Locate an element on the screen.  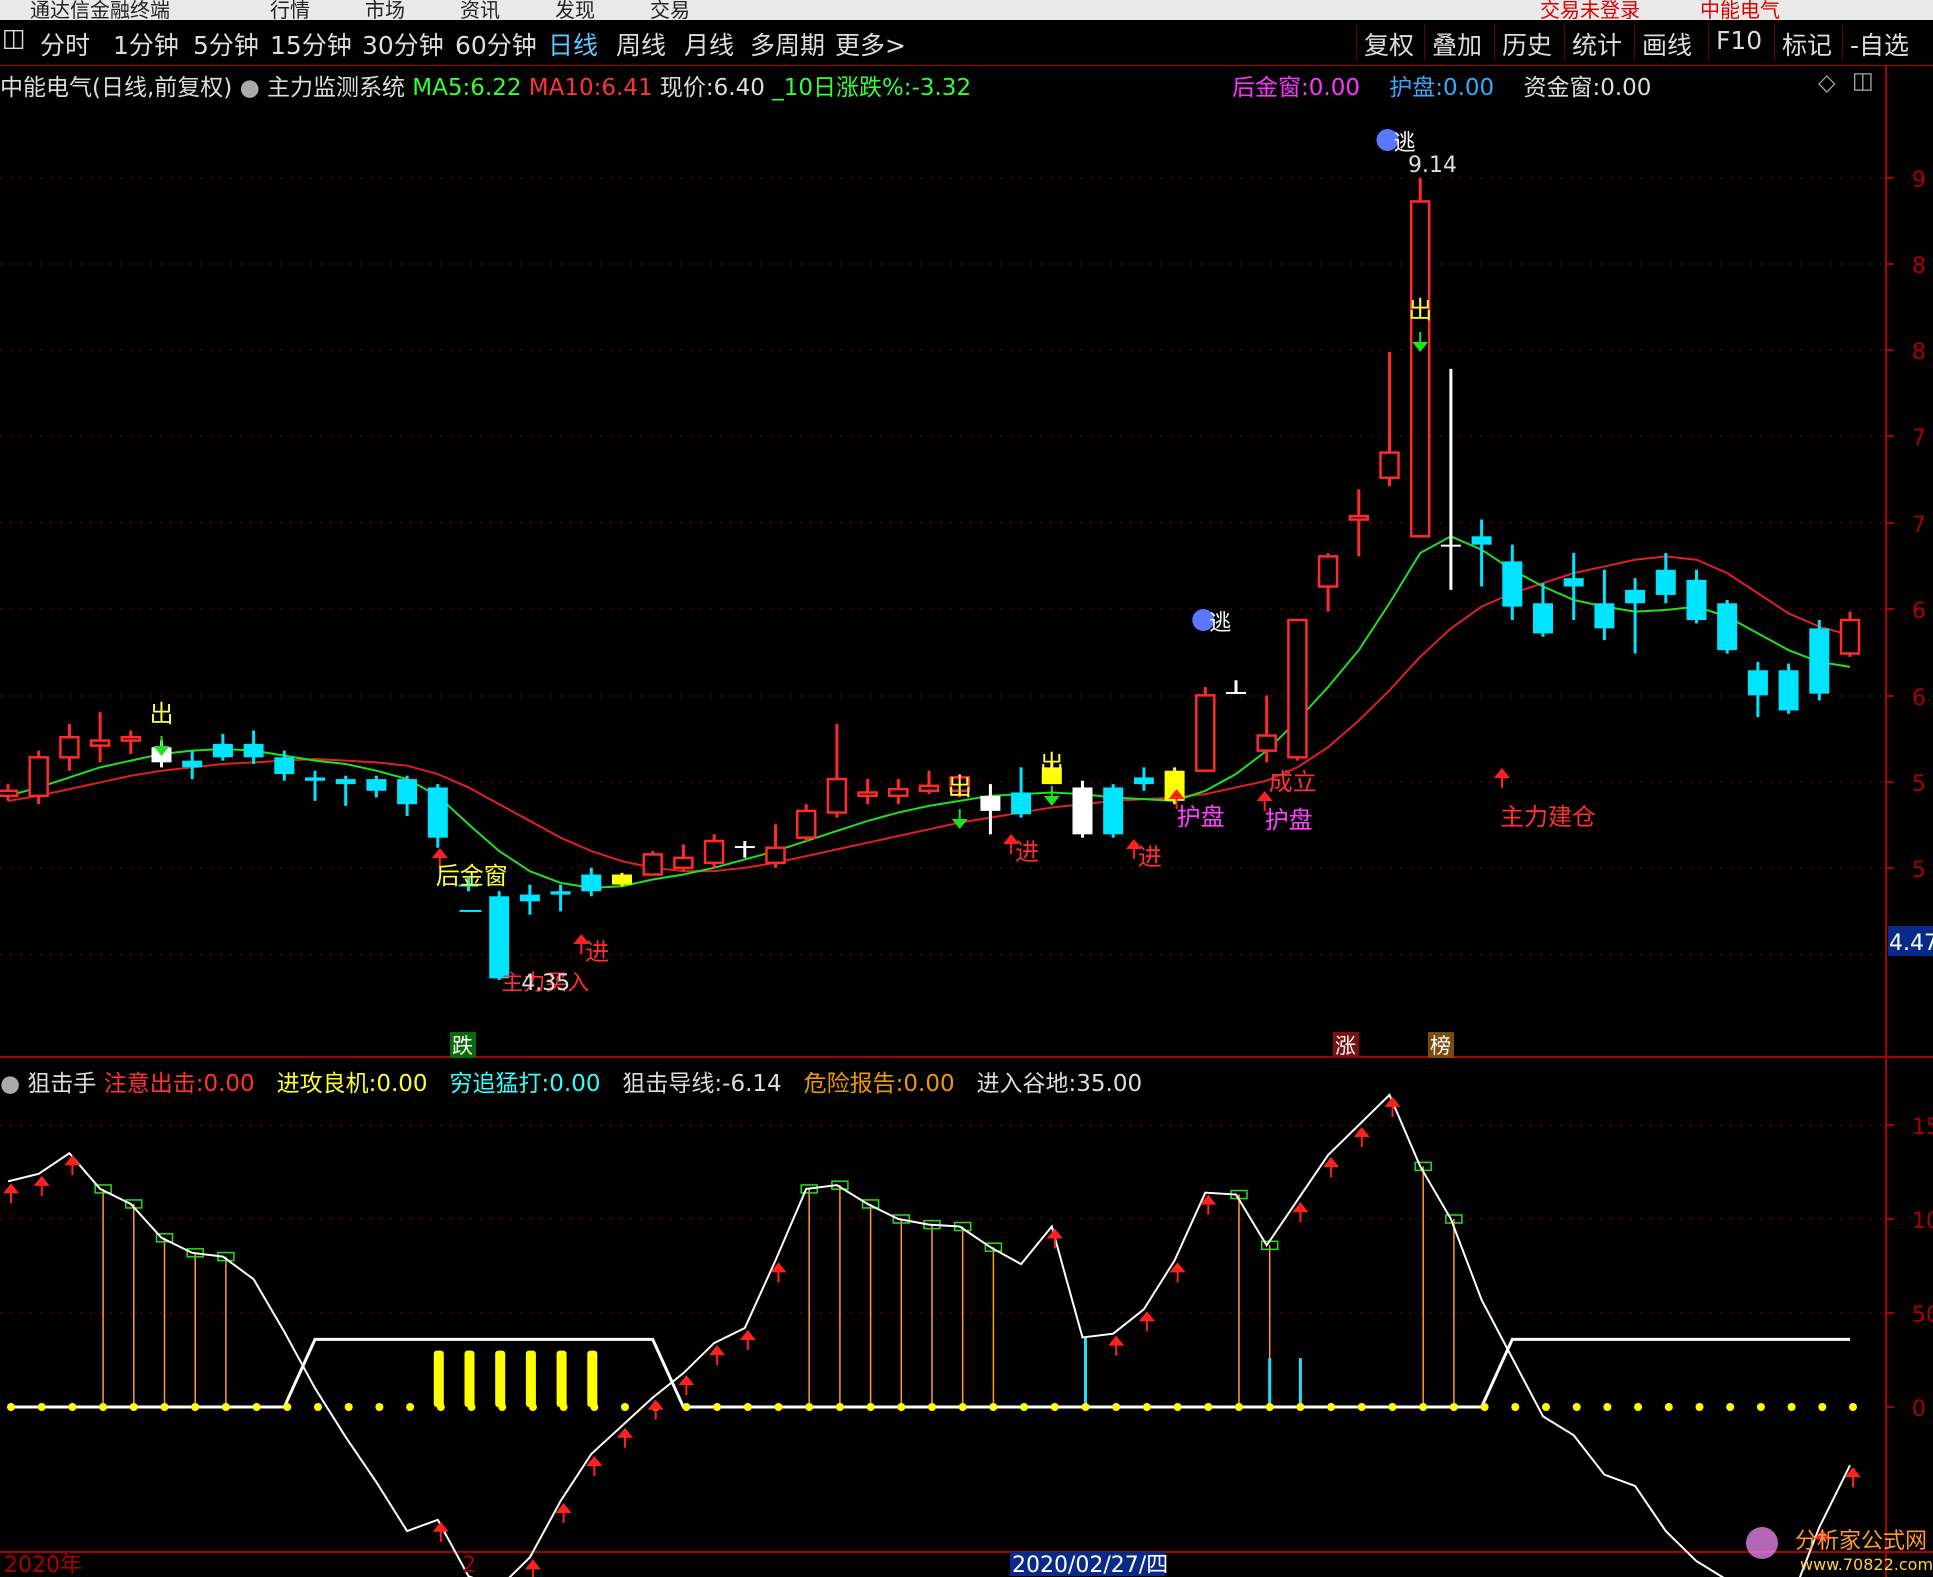
toolbar-button-5: F10 is located at coordinates (1739, 40).